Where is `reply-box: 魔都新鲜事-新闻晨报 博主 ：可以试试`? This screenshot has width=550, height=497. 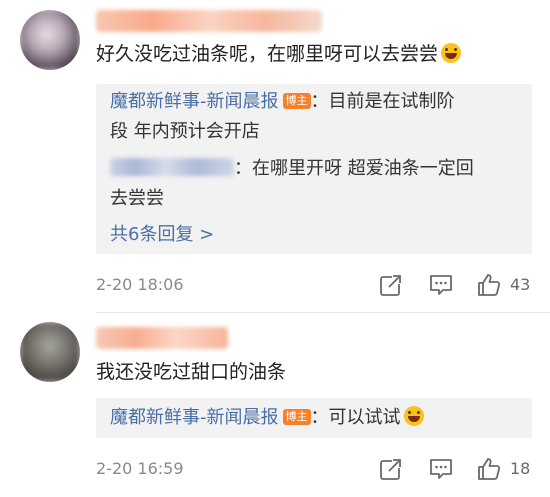 reply-box: 魔都新鲜事-新闻晨报 博主 ：可以试试 is located at coordinates (314, 418).